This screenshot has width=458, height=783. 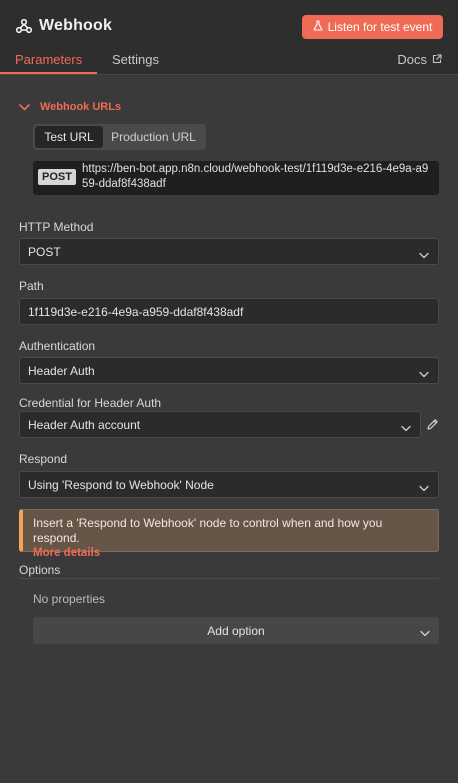 I want to click on active-tab-indicator, so click(x=48, y=73).